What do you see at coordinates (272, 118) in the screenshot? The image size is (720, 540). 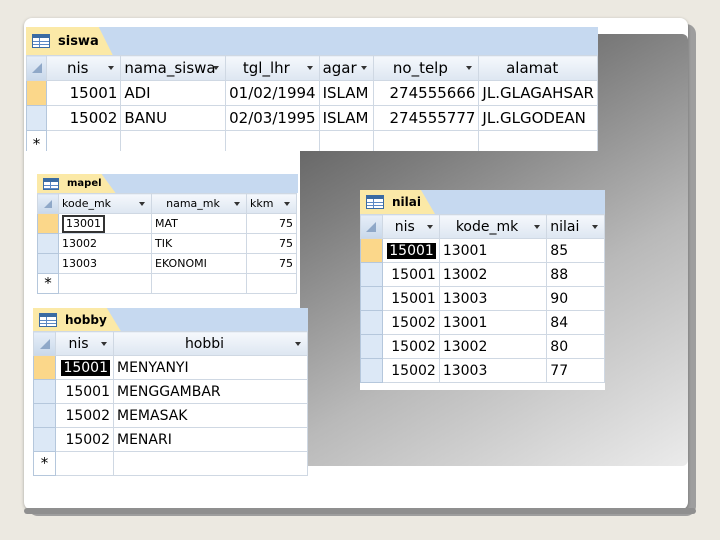 I see `cell-tgl-lhr: 02/03/1995` at bounding box center [272, 118].